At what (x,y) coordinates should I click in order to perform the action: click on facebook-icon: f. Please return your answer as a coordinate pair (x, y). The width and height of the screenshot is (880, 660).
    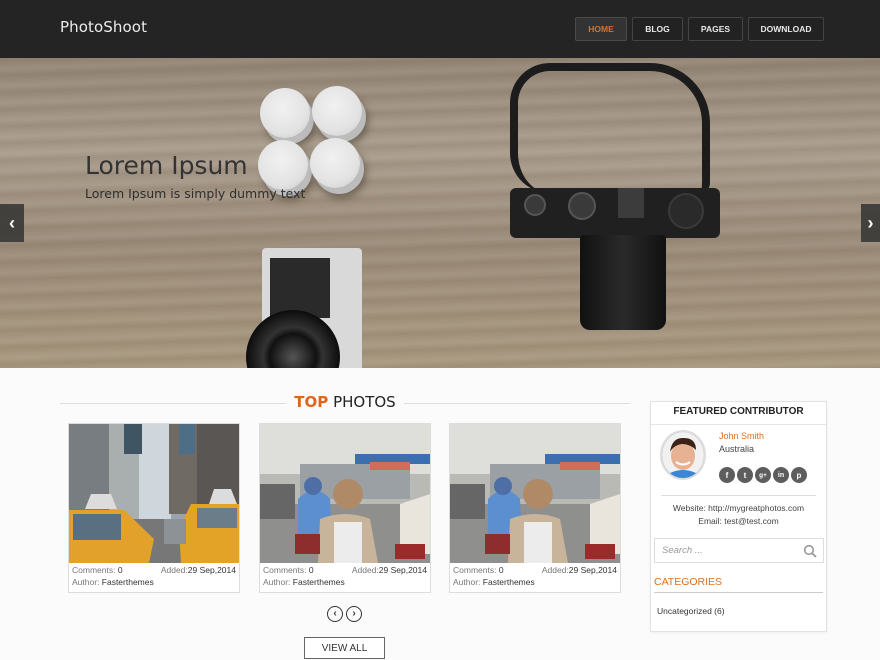
    Looking at the image, I should click on (727, 475).